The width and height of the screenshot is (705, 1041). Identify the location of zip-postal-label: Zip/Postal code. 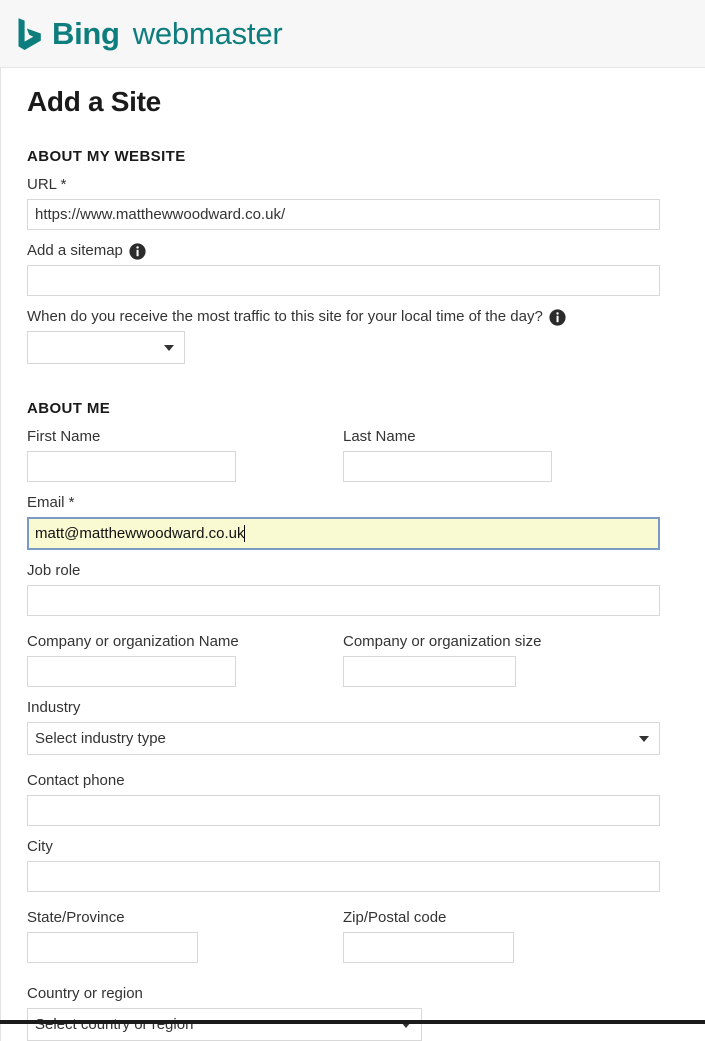
(395, 917).